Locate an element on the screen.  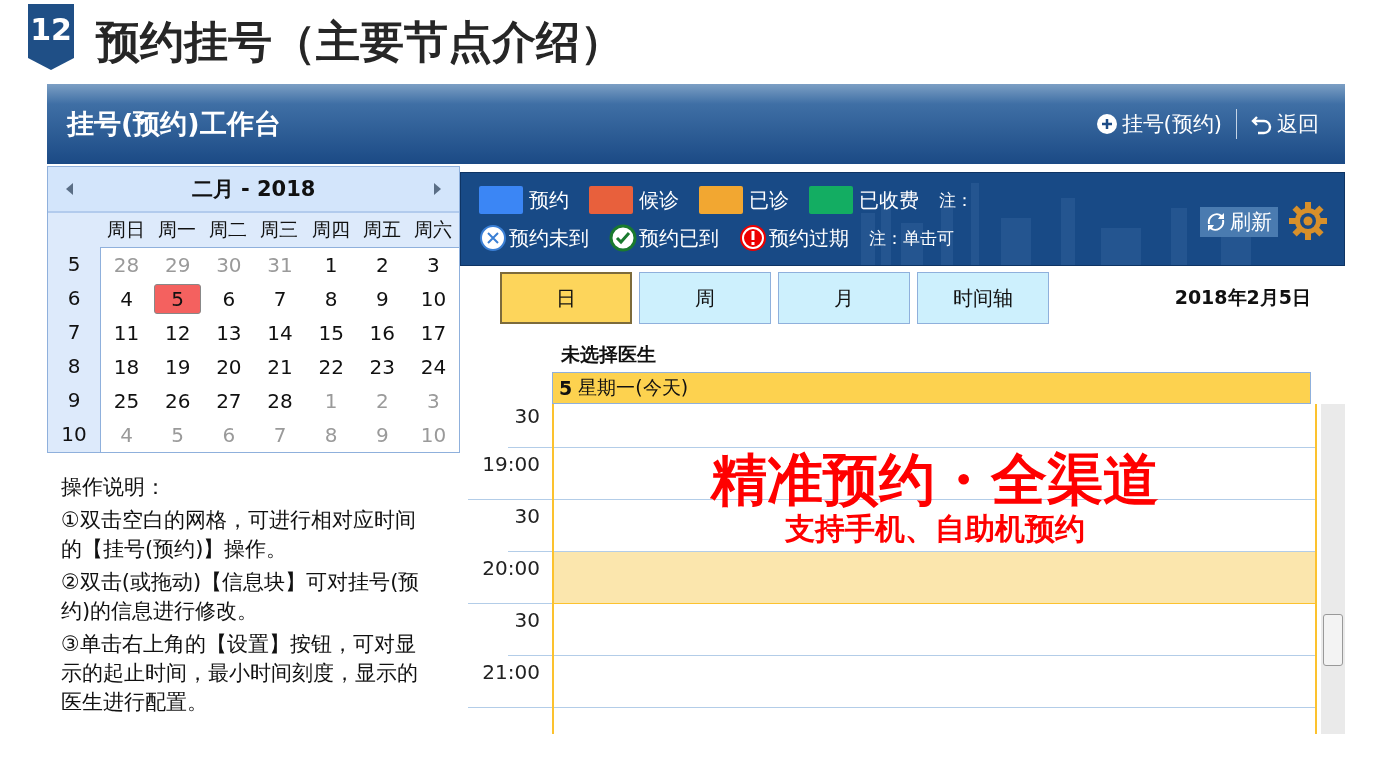
calendar-day: 23 is located at coordinates (382, 367).